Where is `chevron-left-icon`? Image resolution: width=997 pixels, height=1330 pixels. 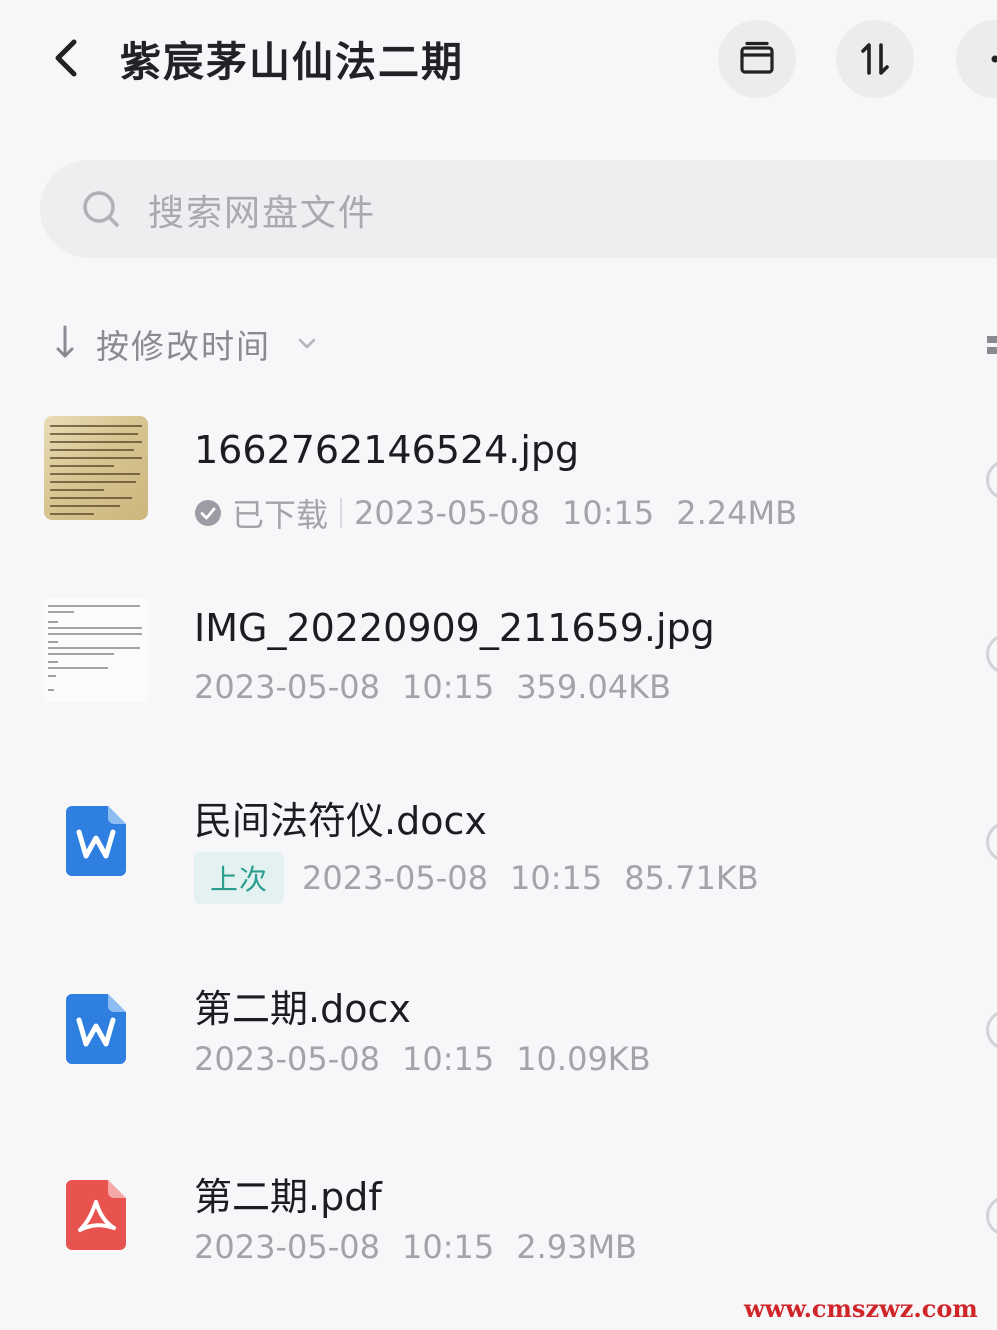
chevron-left-icon is located at coordinates (66, 58).